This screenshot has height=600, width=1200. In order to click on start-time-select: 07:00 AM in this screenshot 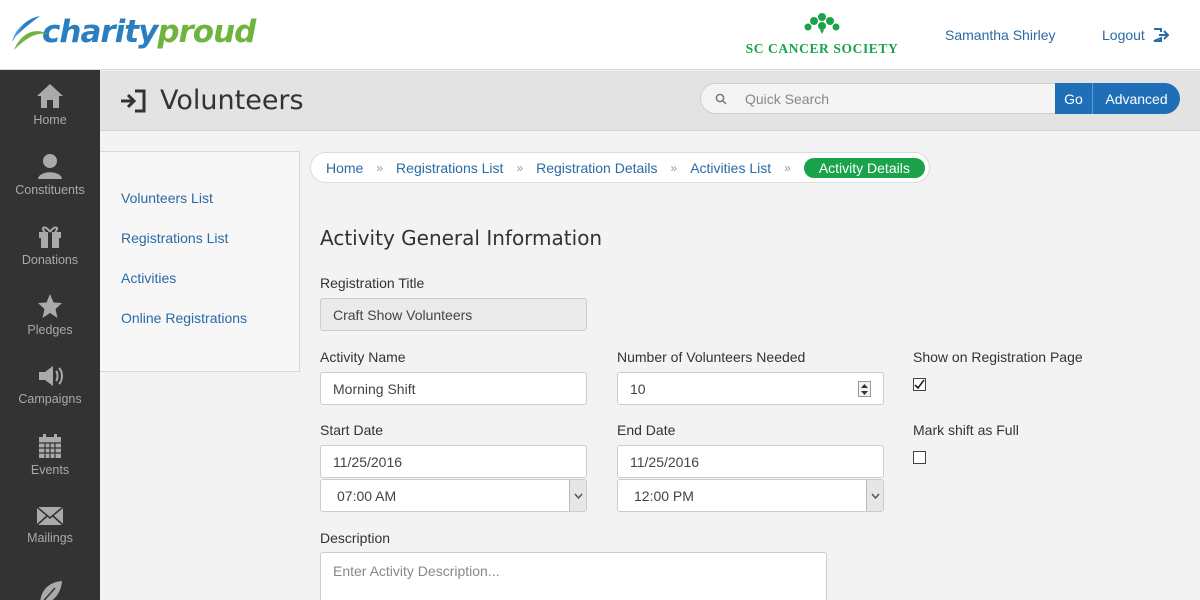, I will do `click(453, 495)`.